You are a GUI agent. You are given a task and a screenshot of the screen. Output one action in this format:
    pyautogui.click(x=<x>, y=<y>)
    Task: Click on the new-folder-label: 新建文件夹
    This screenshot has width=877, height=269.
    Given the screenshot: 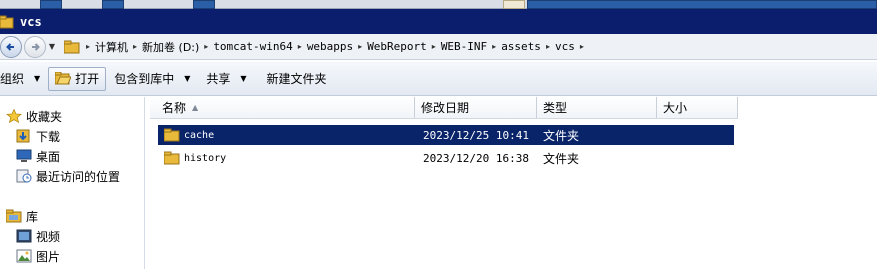 What is the action you would take?
    pyautogui.click(x=296, y=79)
    